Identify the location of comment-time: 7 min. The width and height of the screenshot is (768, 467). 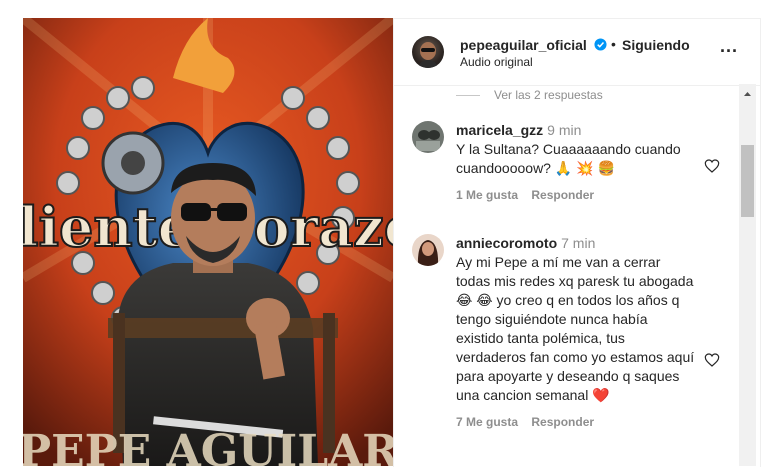
(578, 243).